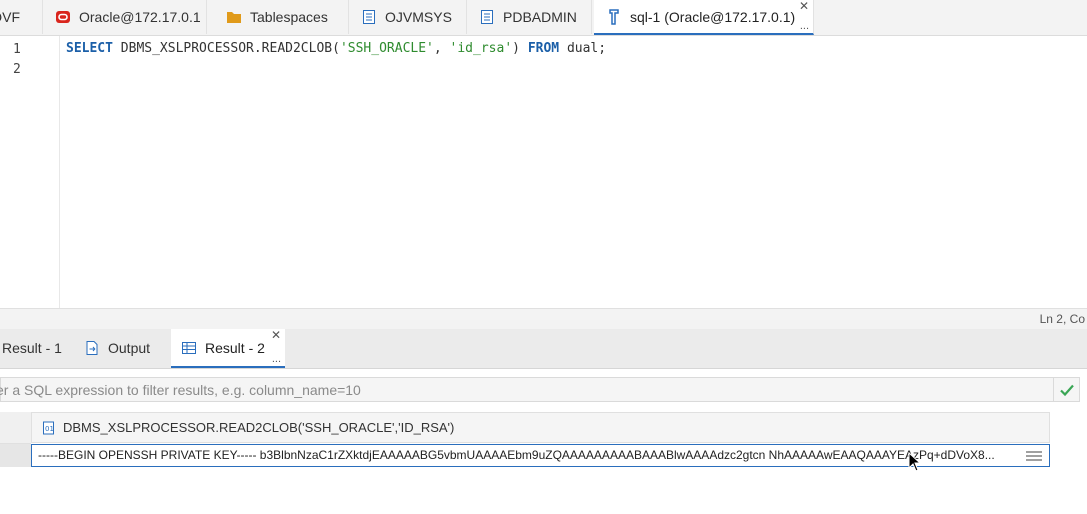  I want to click on keyword-select: SELECT, so click(89, 48).